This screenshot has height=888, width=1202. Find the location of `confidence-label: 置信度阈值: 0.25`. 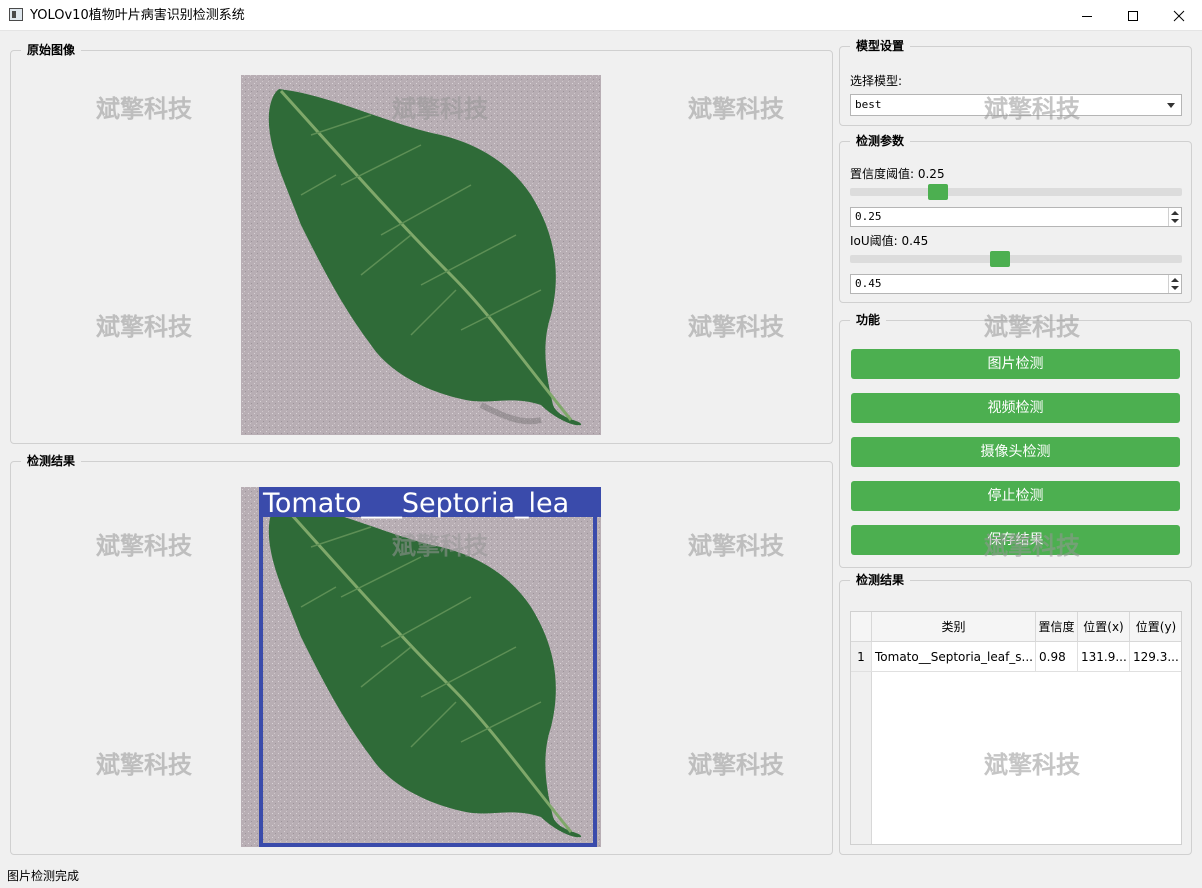

confidence-label: 置信度阈值: 0.25 is located at coordinates (897, 174).